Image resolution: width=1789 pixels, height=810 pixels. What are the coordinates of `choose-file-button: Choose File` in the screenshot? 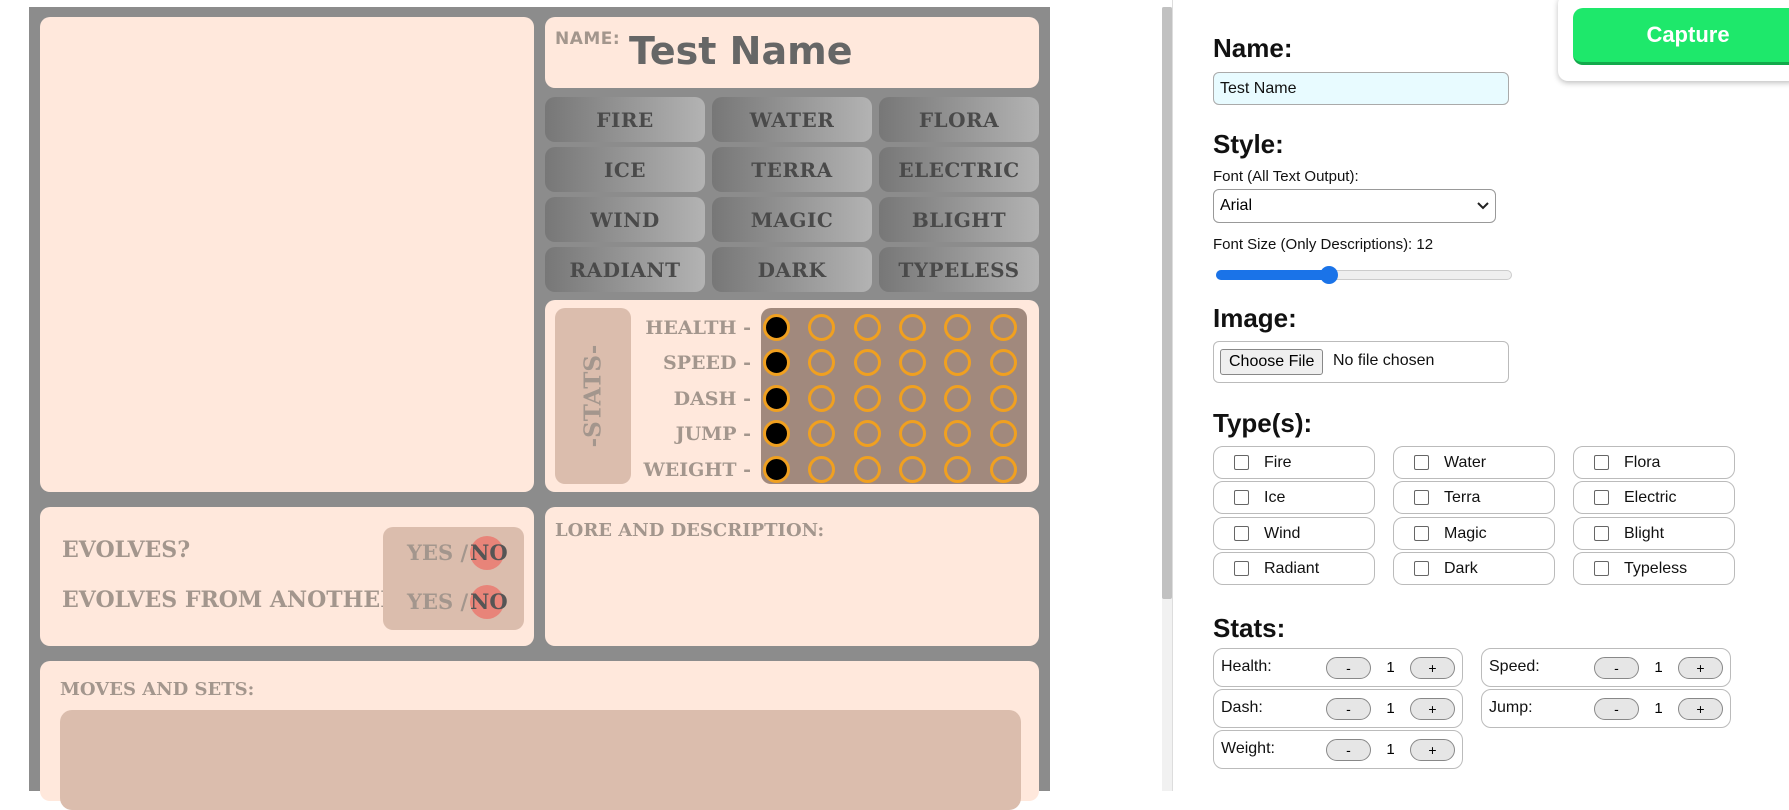 It's located at (1272, 362).